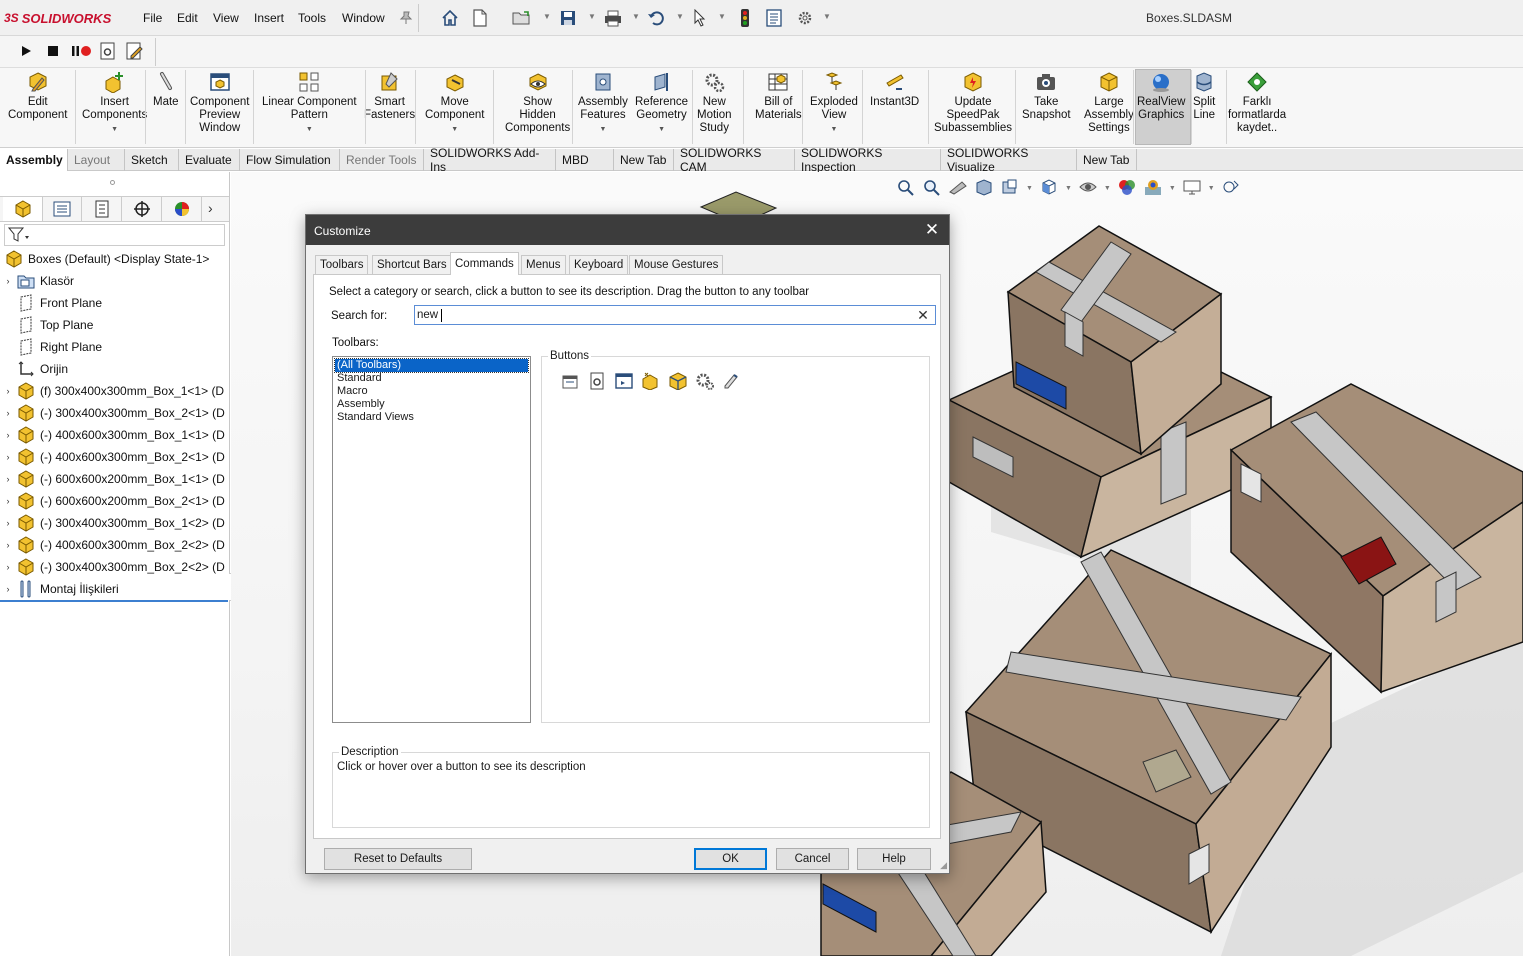 This screenshot has height=956, width=1523. I want to click on ribbon-button-save-formats: Farklı formatlarda kaydet.., so click(1257, 103).